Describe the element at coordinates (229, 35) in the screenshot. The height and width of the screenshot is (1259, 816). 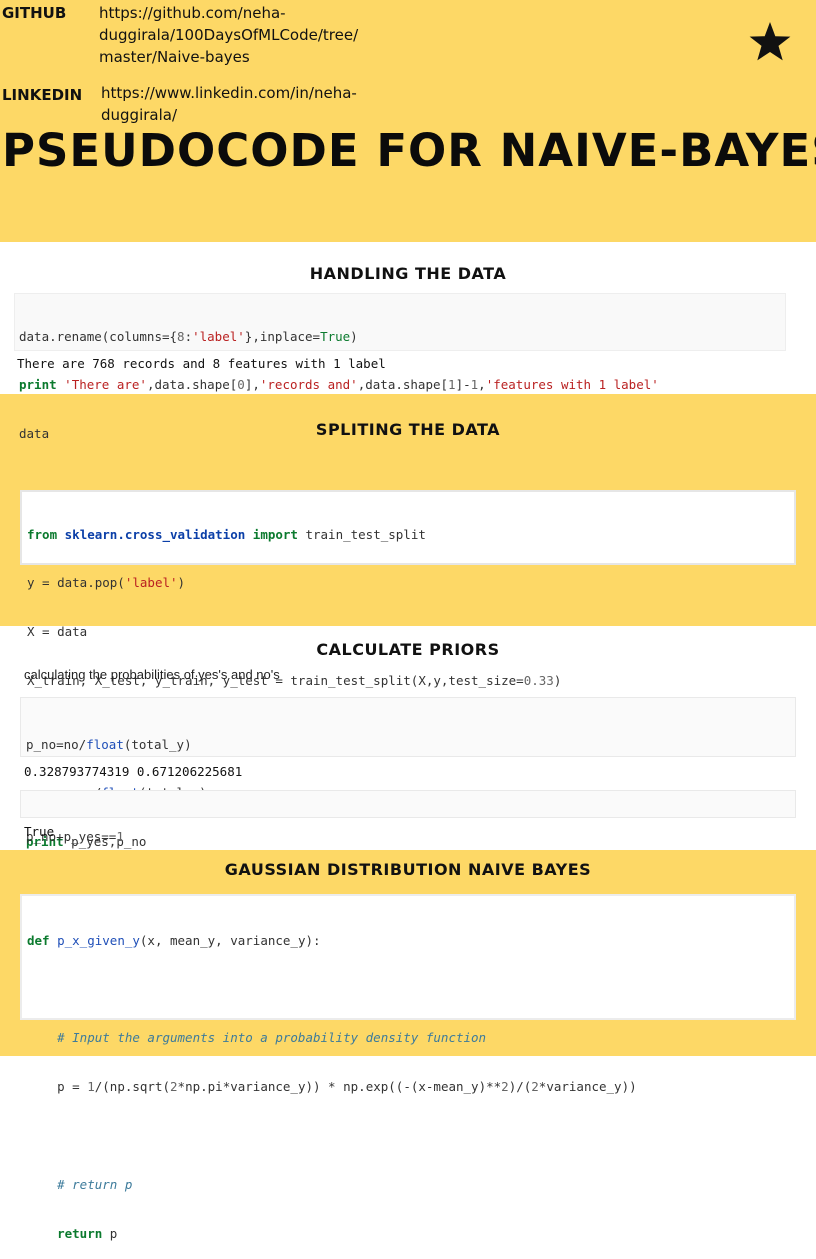
I see `github-url-line: duggirala/100DaysOfMLCode/tree/` at that location.